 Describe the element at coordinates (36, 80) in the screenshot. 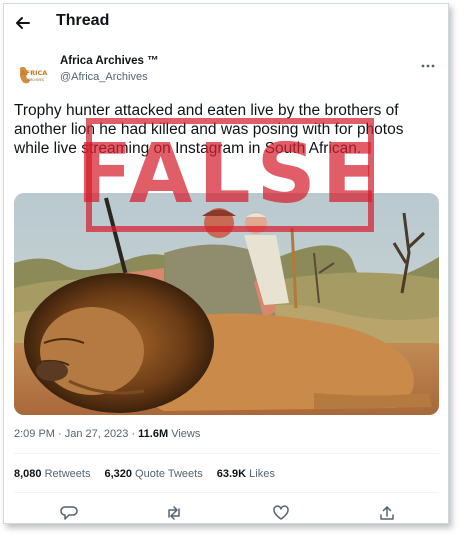

I see `avatar-logo-subtext: ARCHIVES` at that location.